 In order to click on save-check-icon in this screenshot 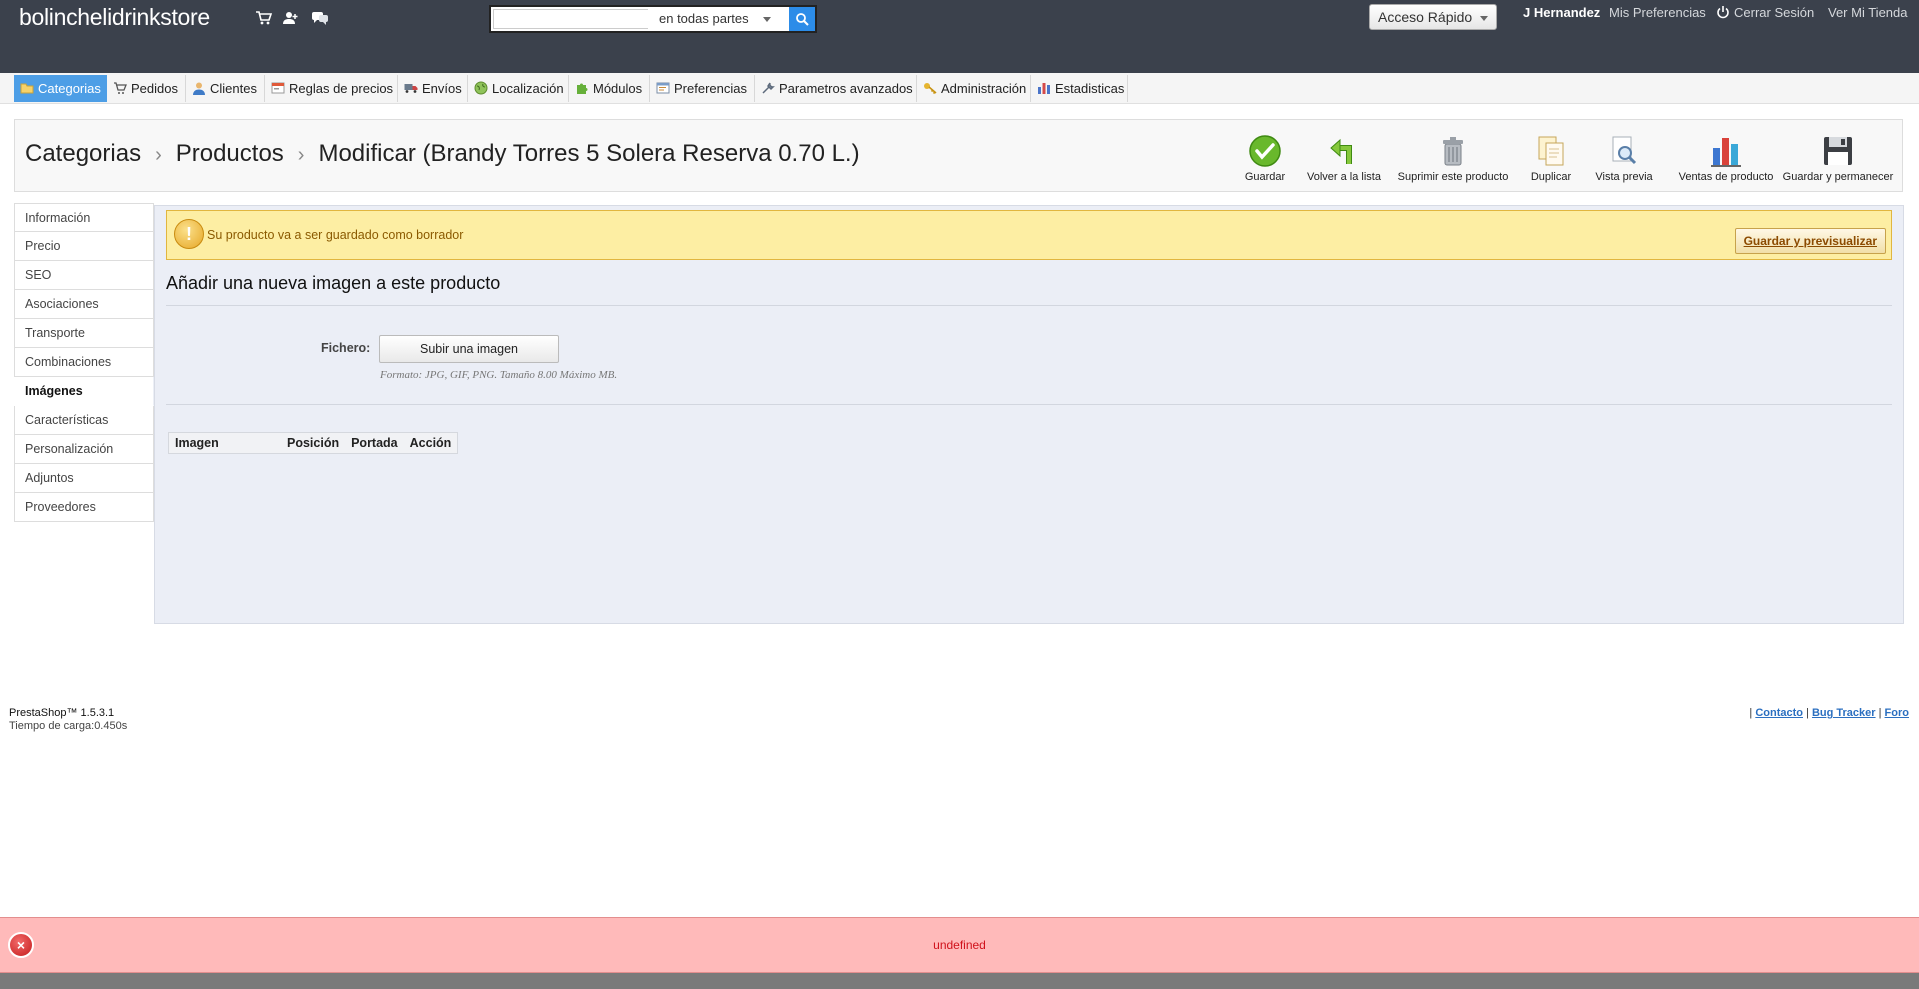, I will do `click(1265, 151)`.